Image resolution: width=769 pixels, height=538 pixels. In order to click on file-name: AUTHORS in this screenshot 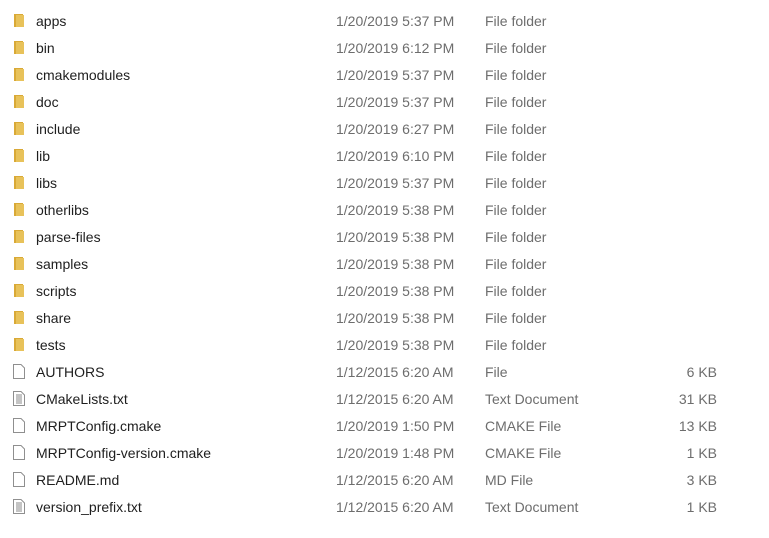, I will do `click(70, 372)`.